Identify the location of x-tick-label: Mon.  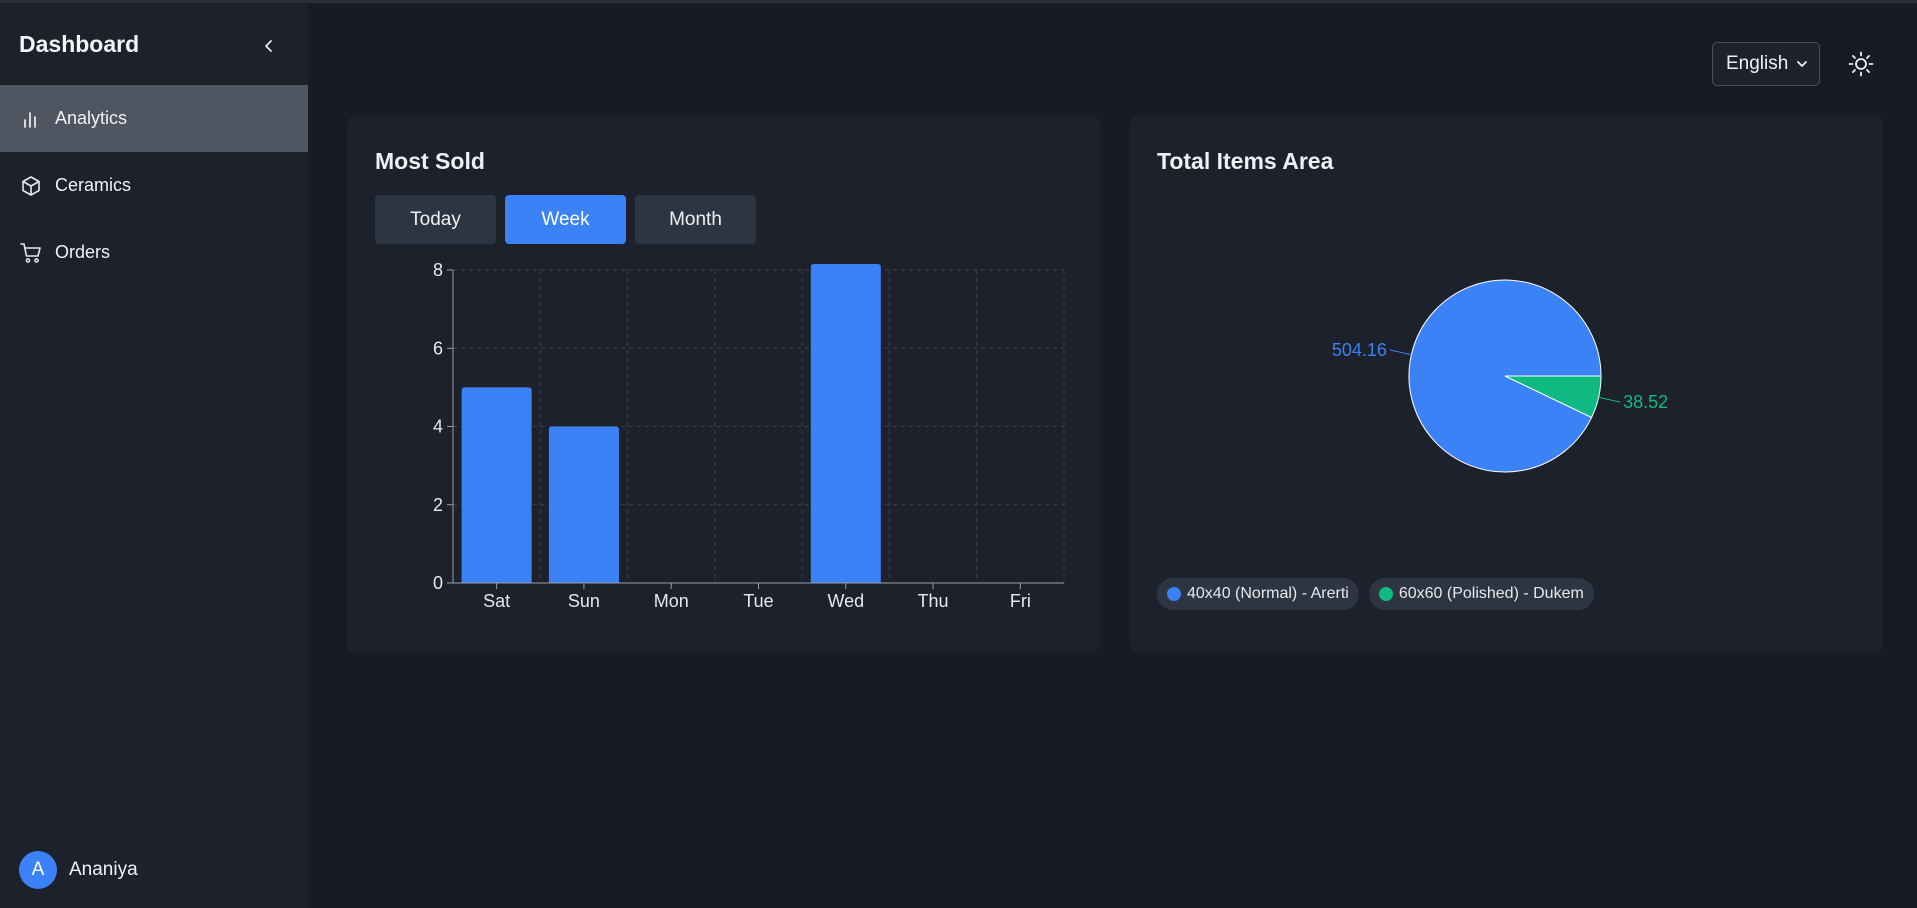
(671, 601).